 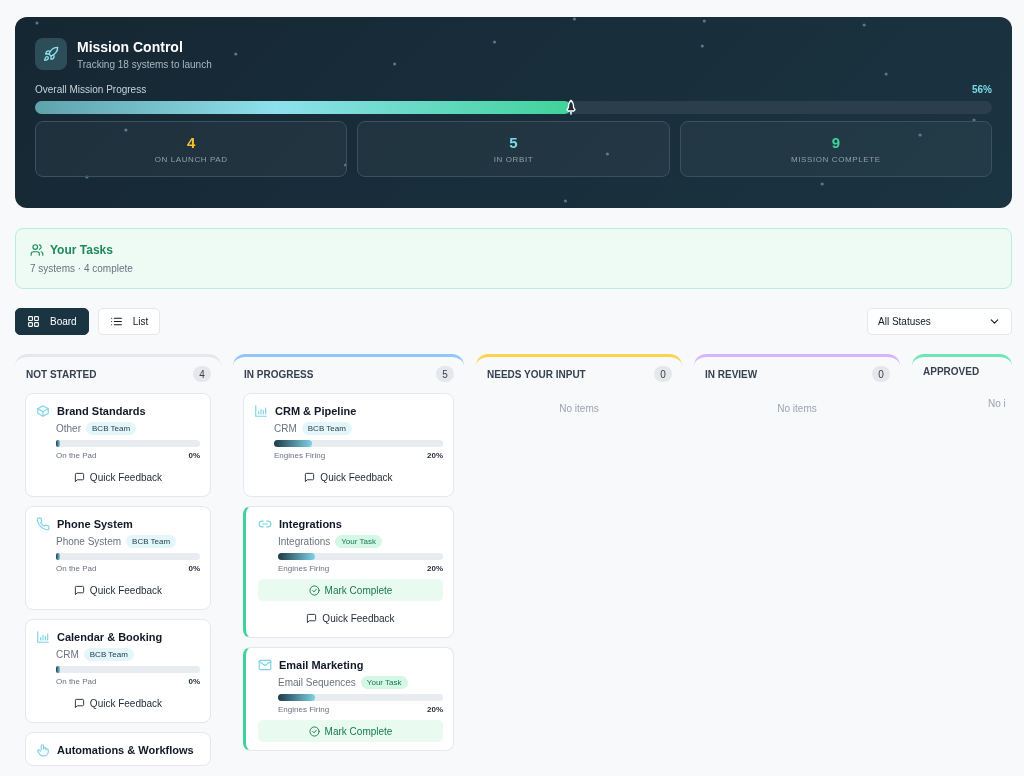 I want to click on count-badge: 5, so click(x=445, y=374).